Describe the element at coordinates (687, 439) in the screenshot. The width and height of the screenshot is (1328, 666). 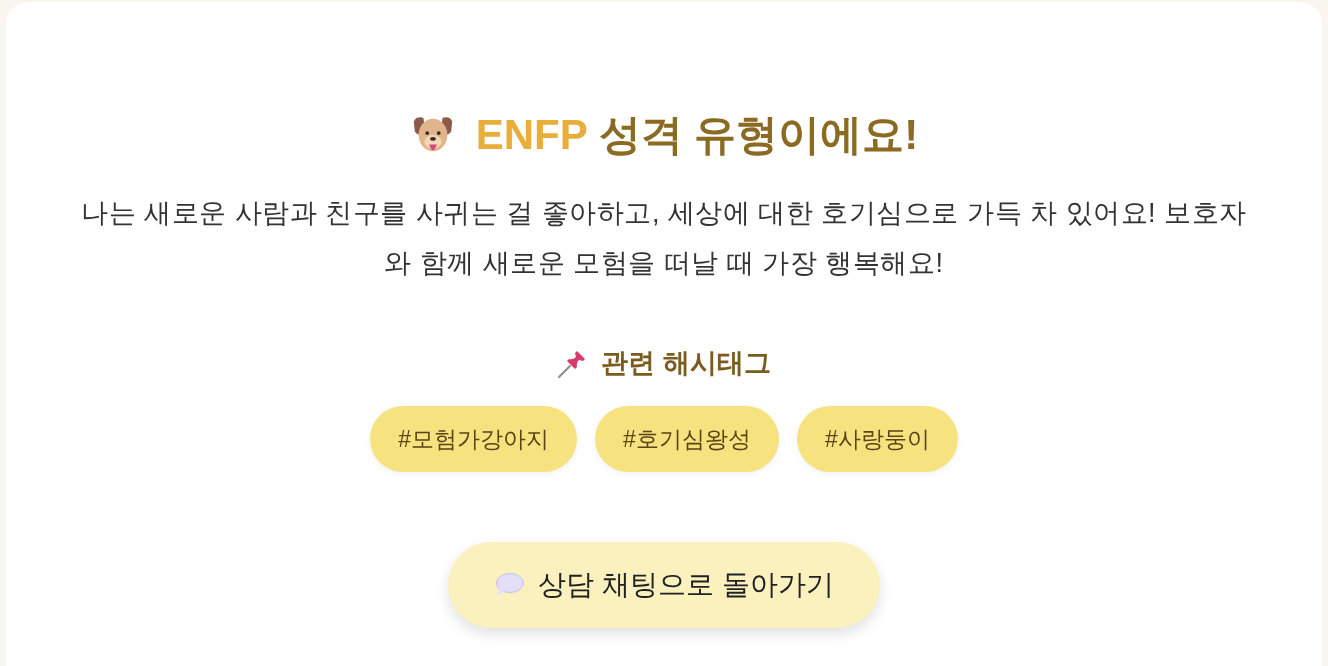
I see `hashtag-tag: #호기심왕성` at that location.